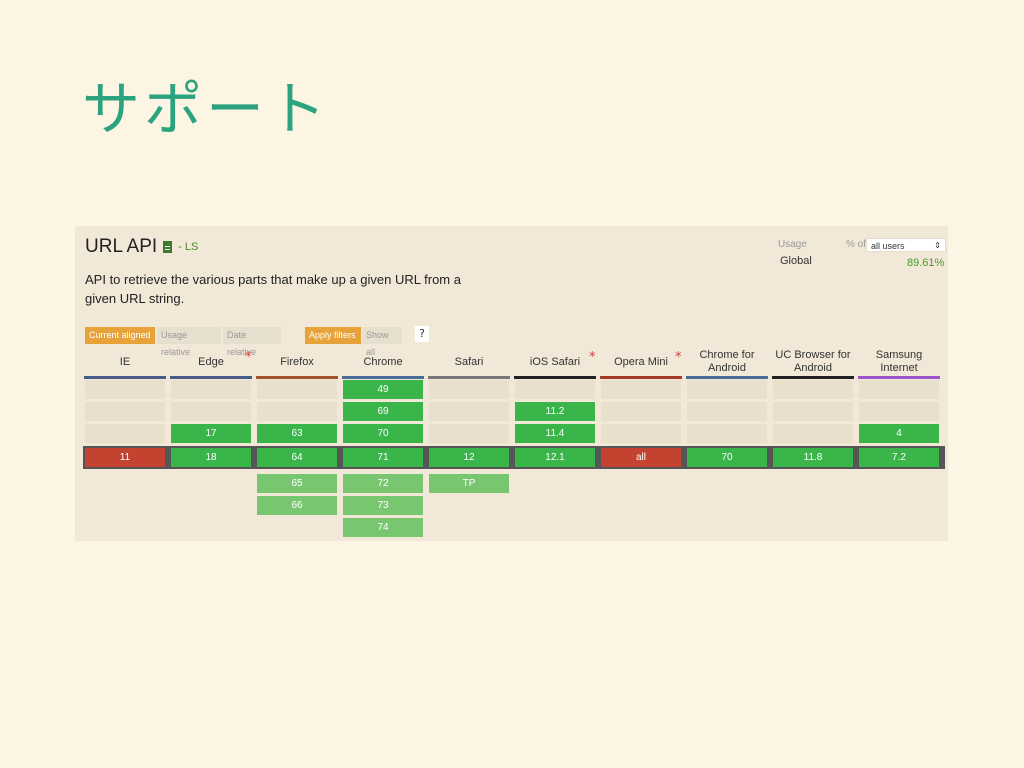 The image size is (1024, 768). Describe the element at coordinates (206, 109) in the screenshot. I see `slide-title: サポート` at that location.